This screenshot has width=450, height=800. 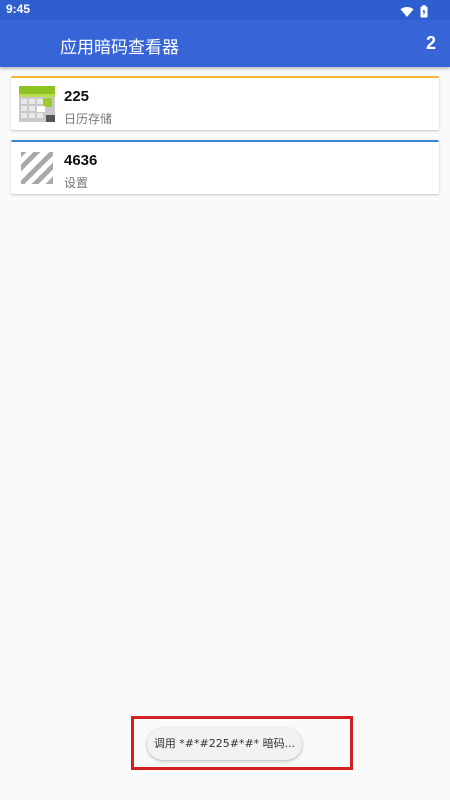 I want to click on status-bar: 9:45, so click(x=225, y=10).